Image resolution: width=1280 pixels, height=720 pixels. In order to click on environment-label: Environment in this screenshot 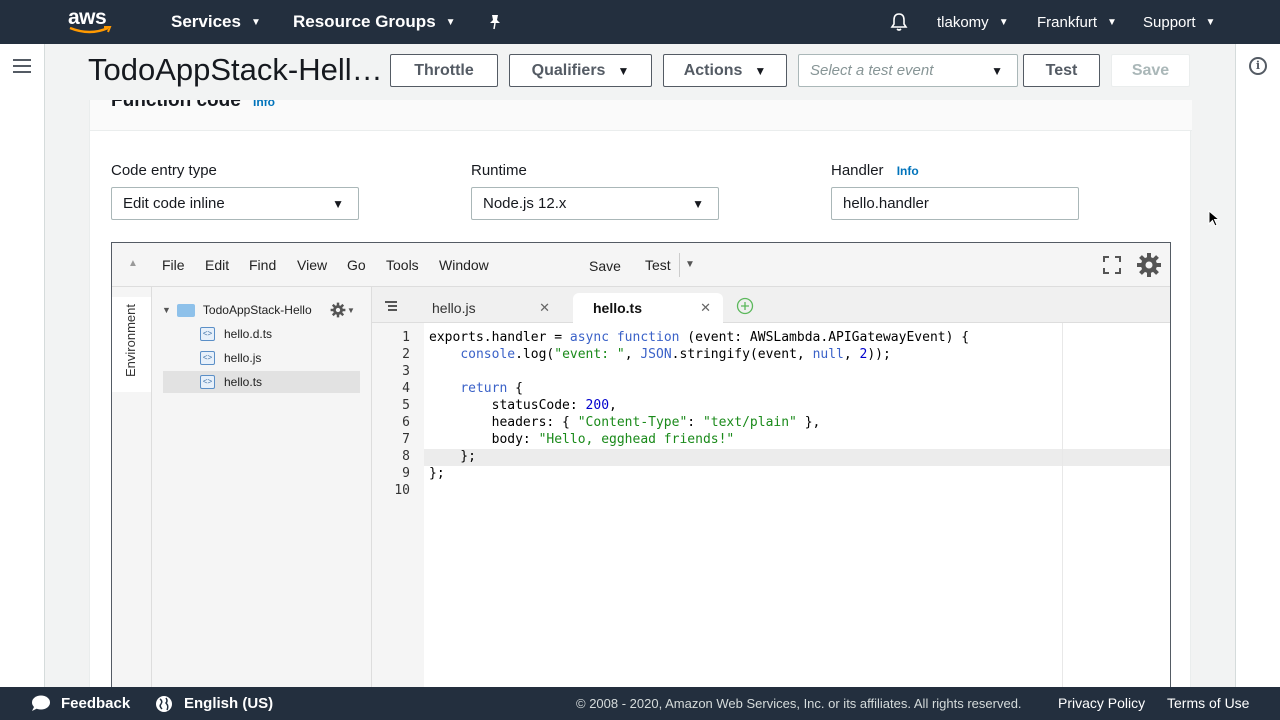, I will do `click(130, 340)`.